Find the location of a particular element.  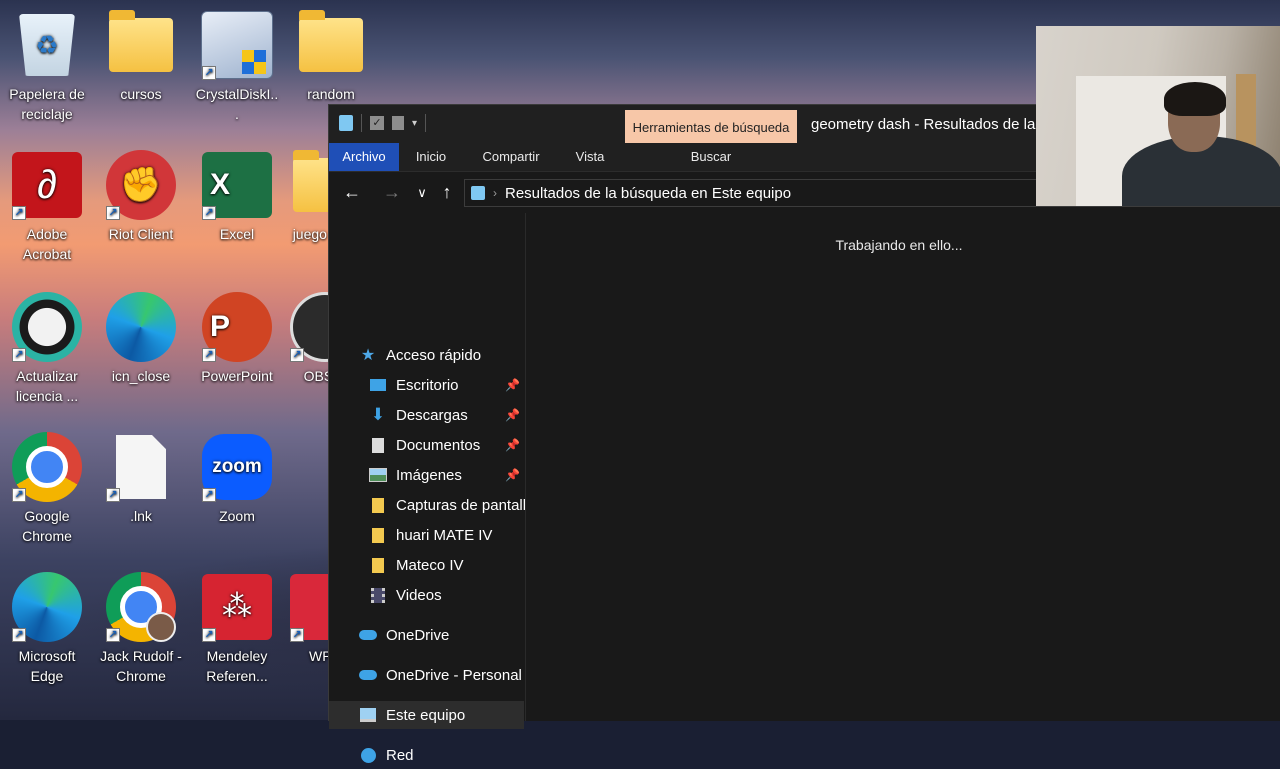

tab-vista: Vista is located at coordinates (590, 157).